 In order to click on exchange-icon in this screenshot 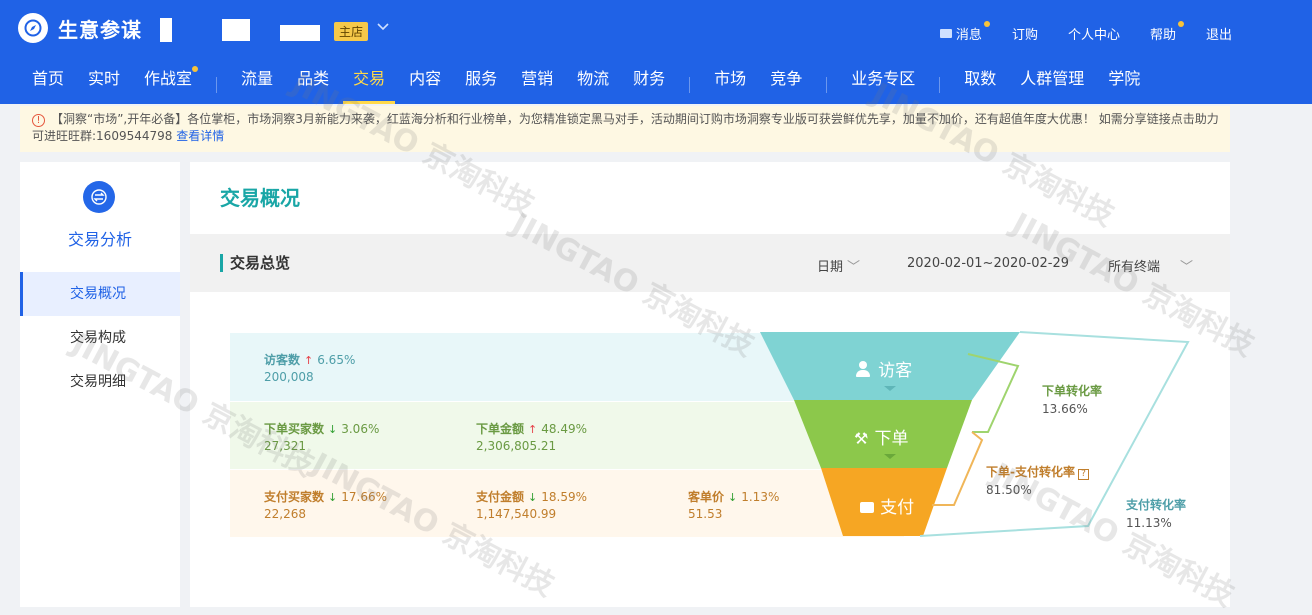, I will do `click(99, 197)`.